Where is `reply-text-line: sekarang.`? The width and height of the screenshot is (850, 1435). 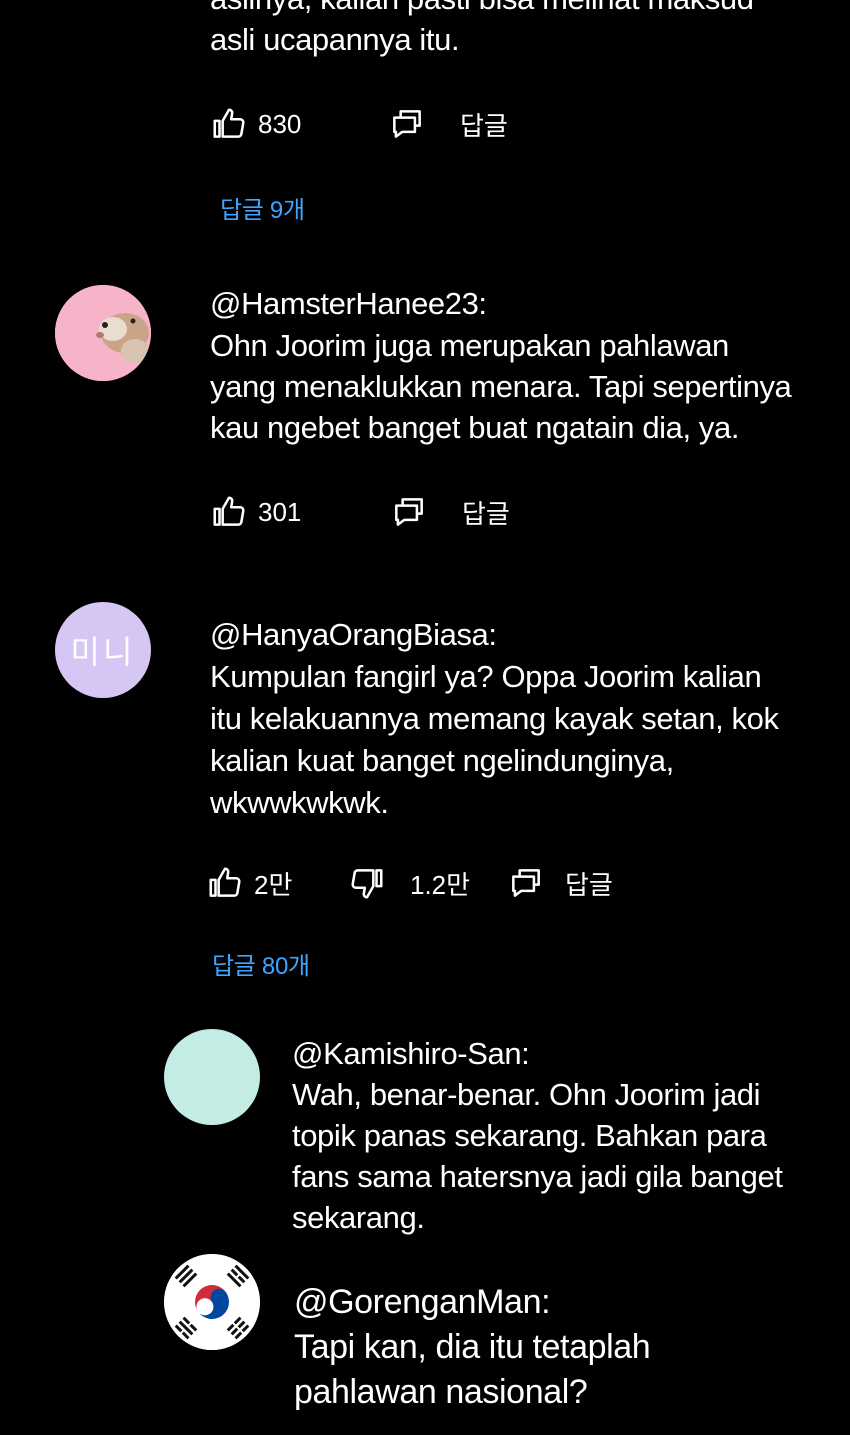 reply-text-line: sekarang. is located at coordinates (358, 1217).